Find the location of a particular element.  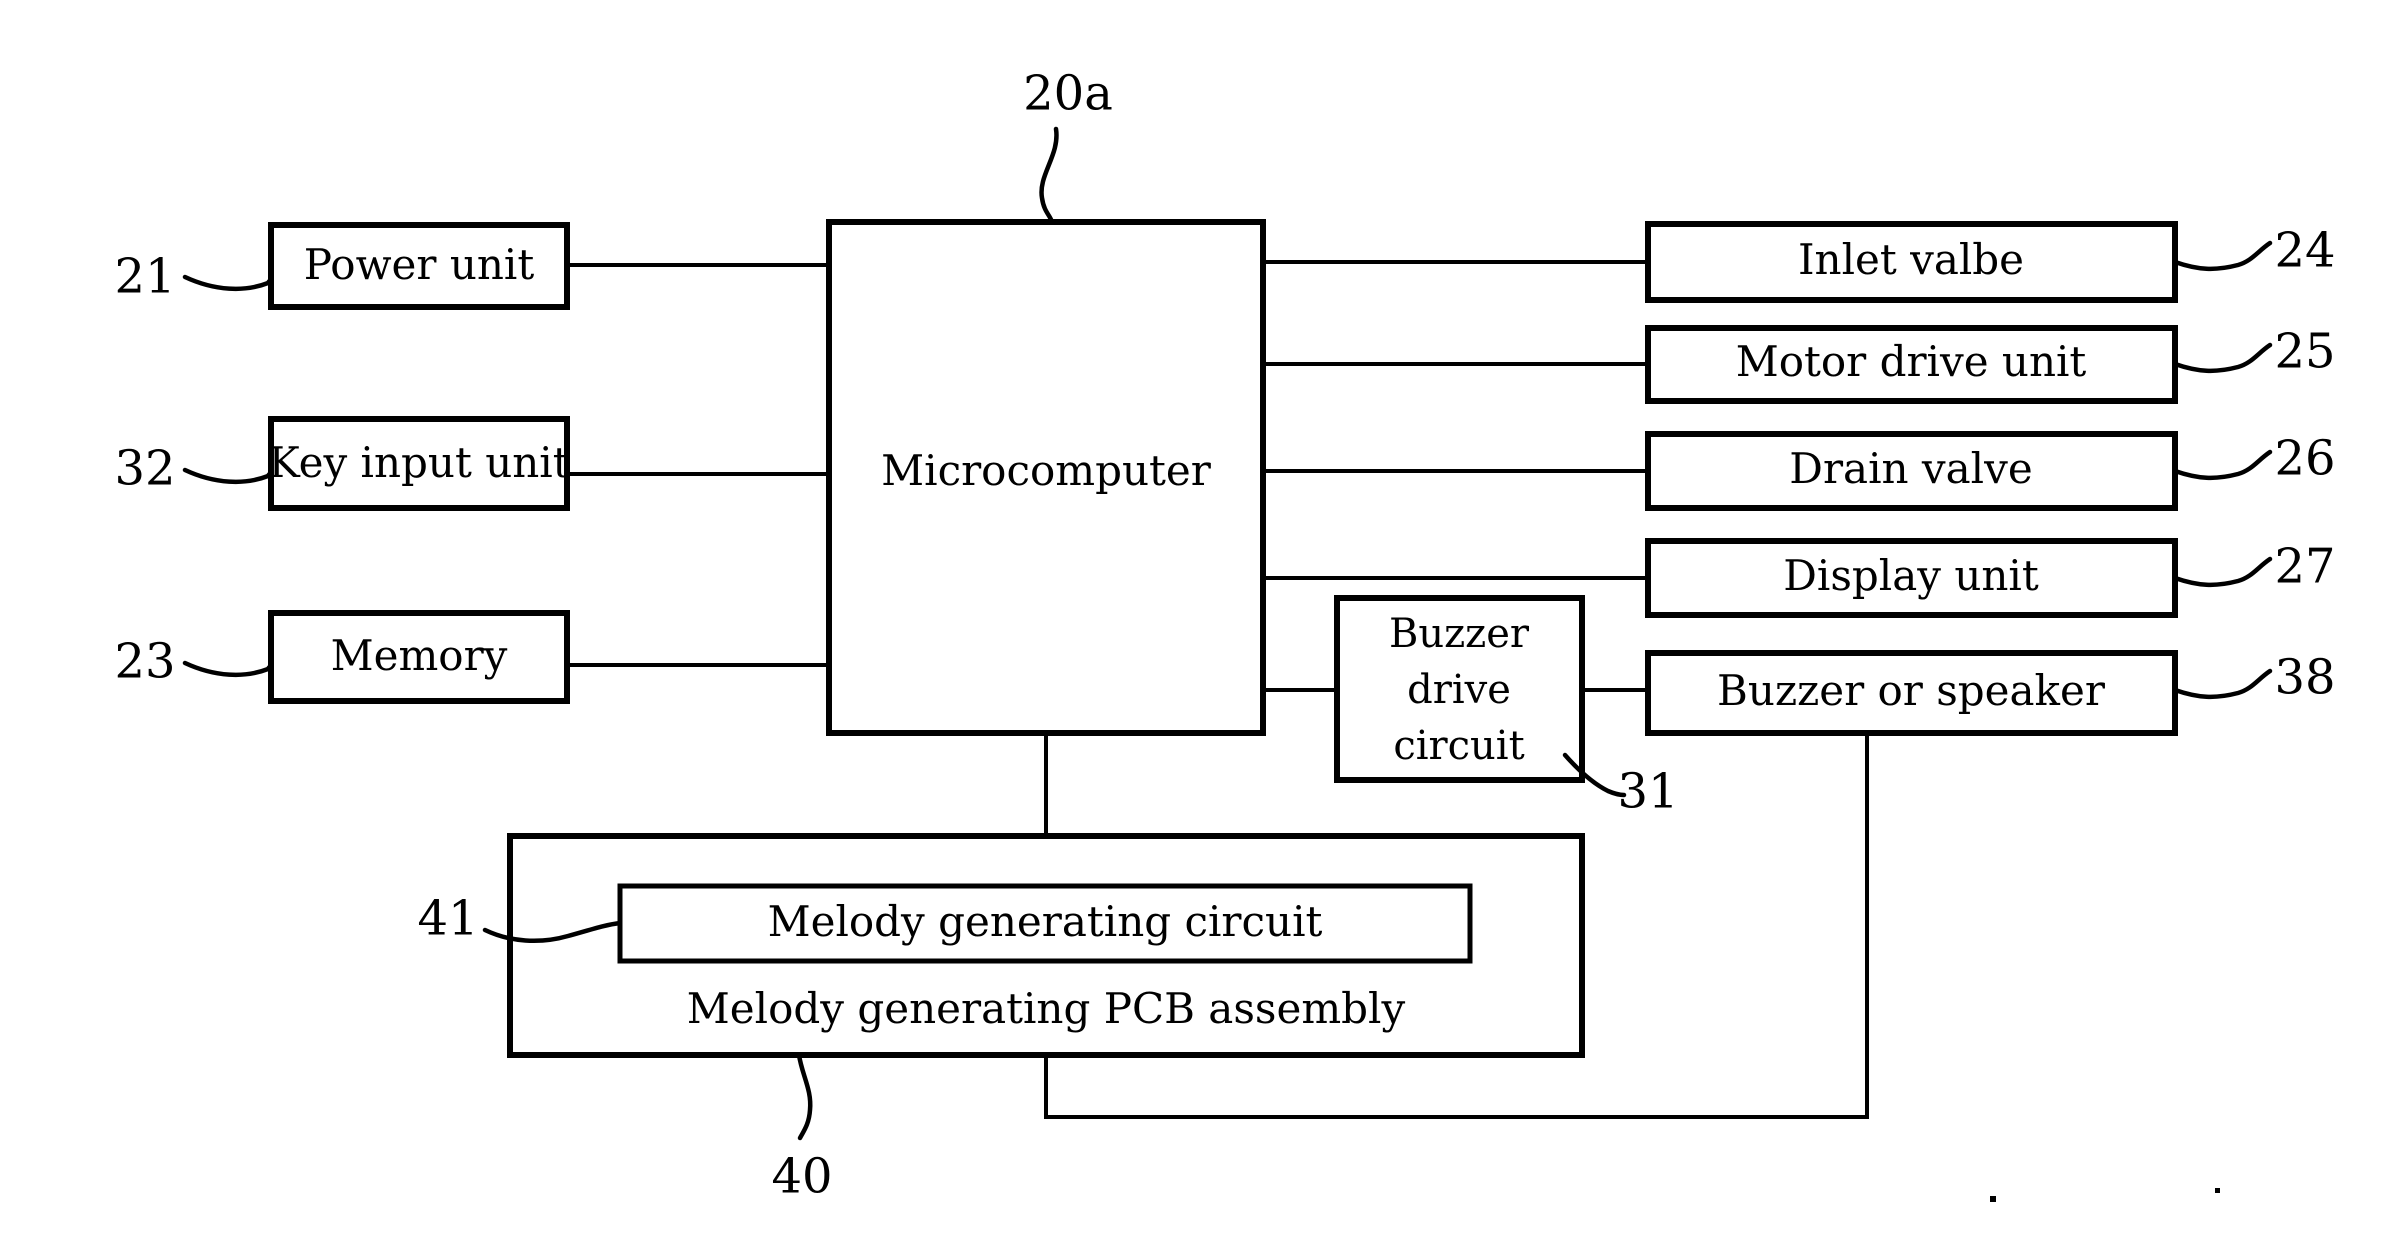

left-column-blocks: Power unit Key input unit Memory is located at coordinates (419, 463).